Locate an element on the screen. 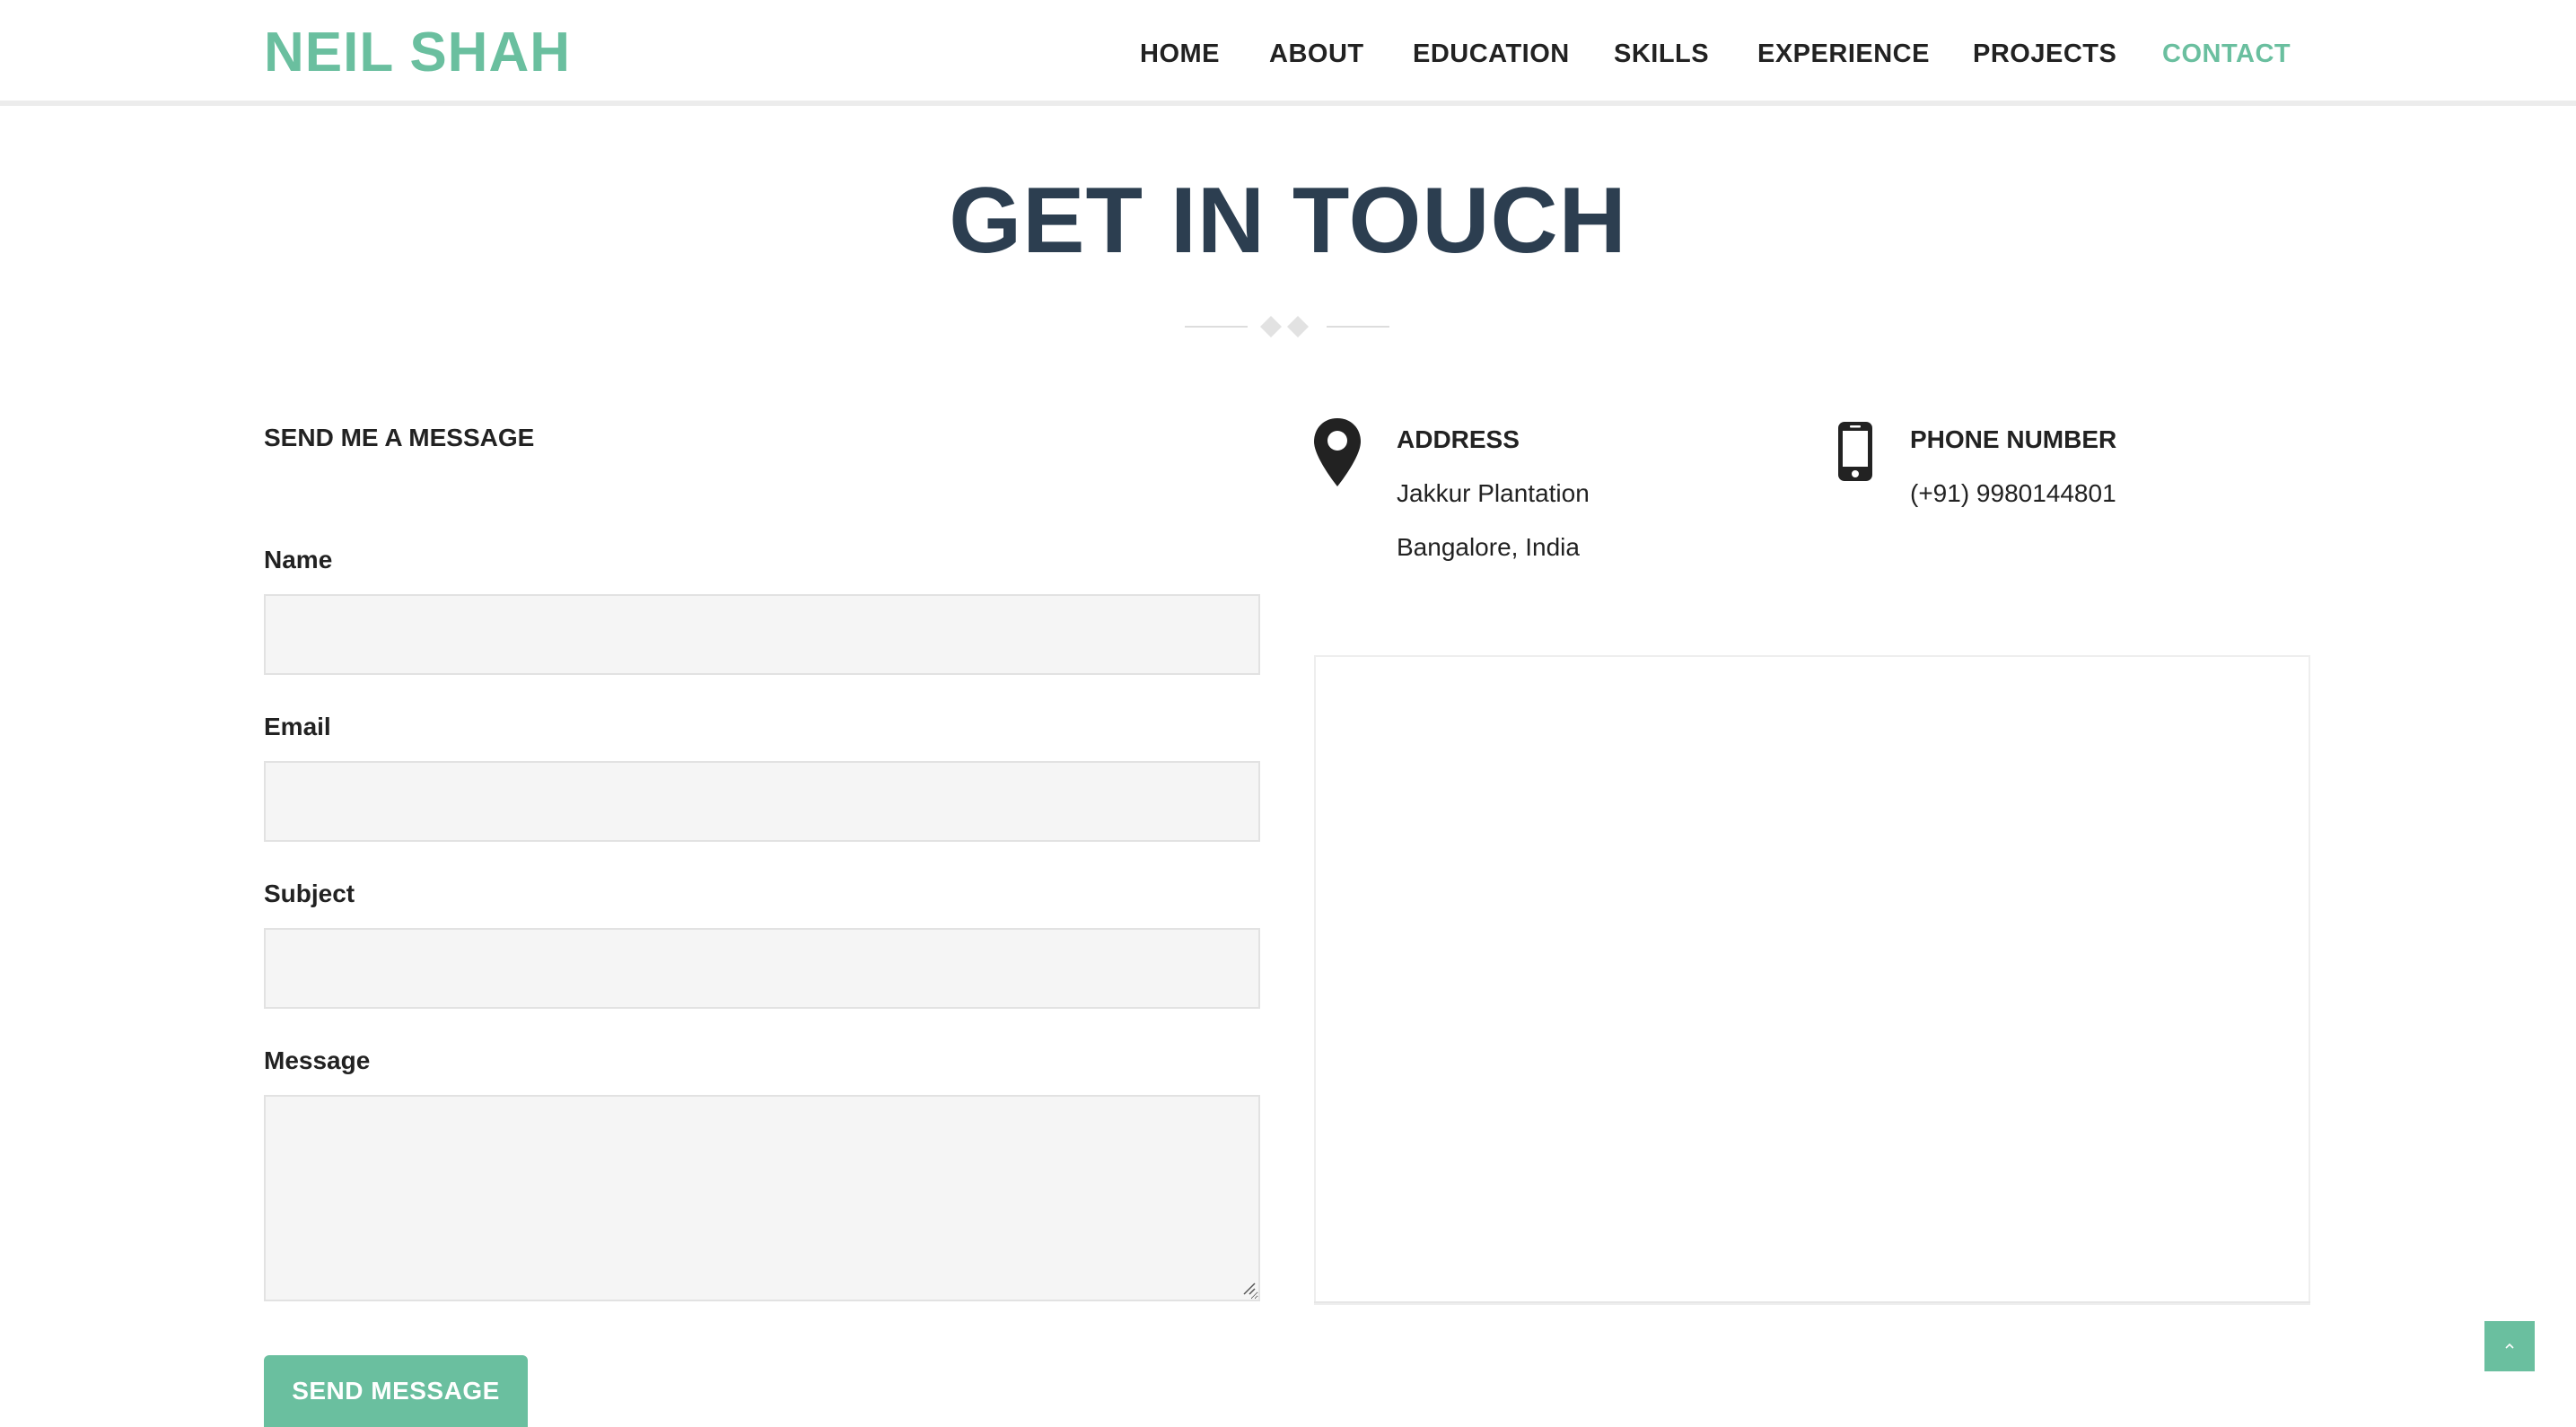 This screenshot has height=1427, width=2576. map-divider is located at coordinates (1812, 1301).